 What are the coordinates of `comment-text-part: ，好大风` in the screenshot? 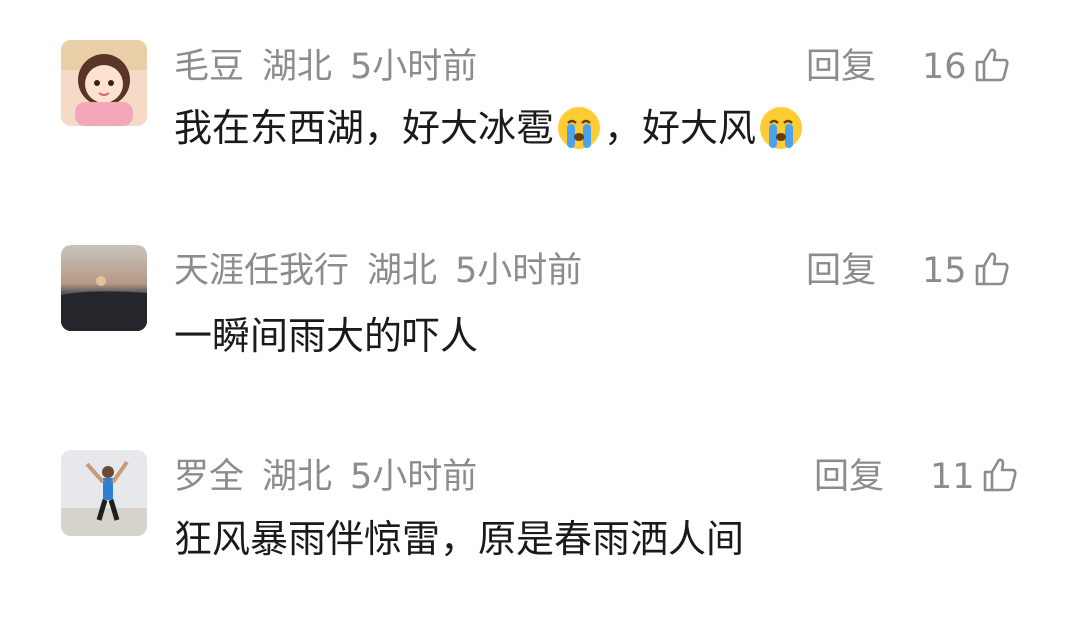 It's located at (680, 128).